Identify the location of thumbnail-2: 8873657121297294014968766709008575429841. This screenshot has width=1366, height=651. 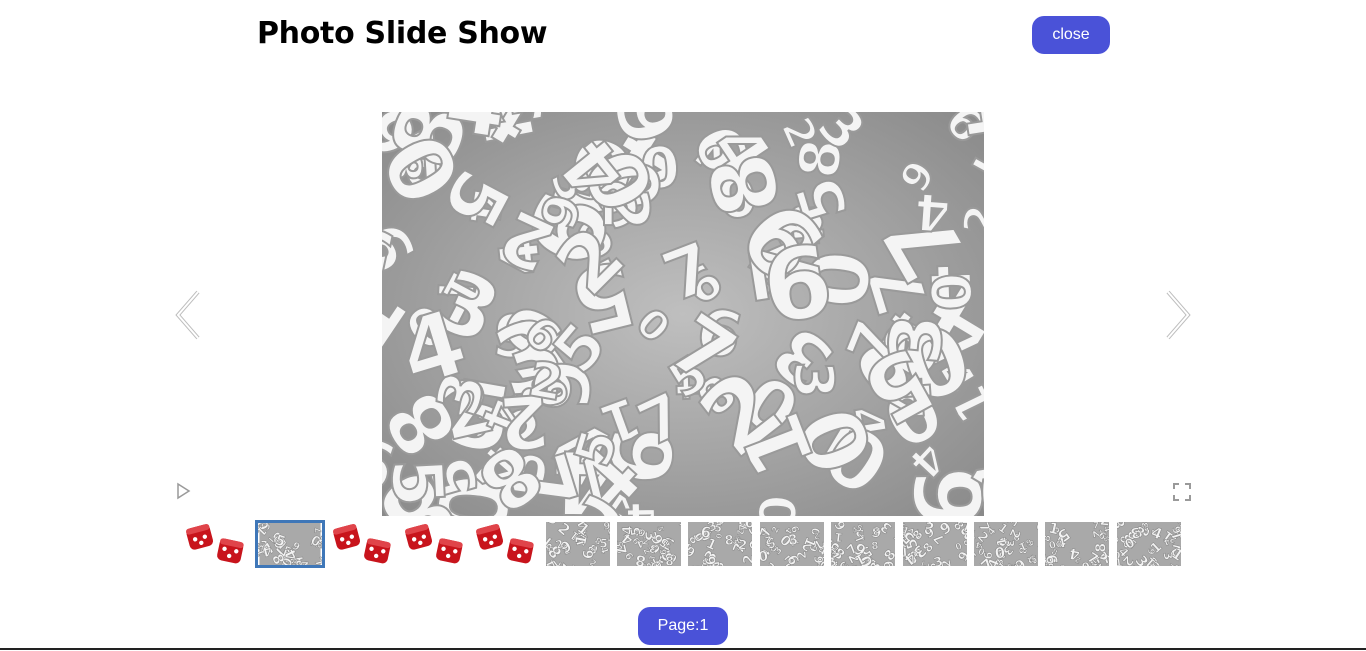
(290, 544).